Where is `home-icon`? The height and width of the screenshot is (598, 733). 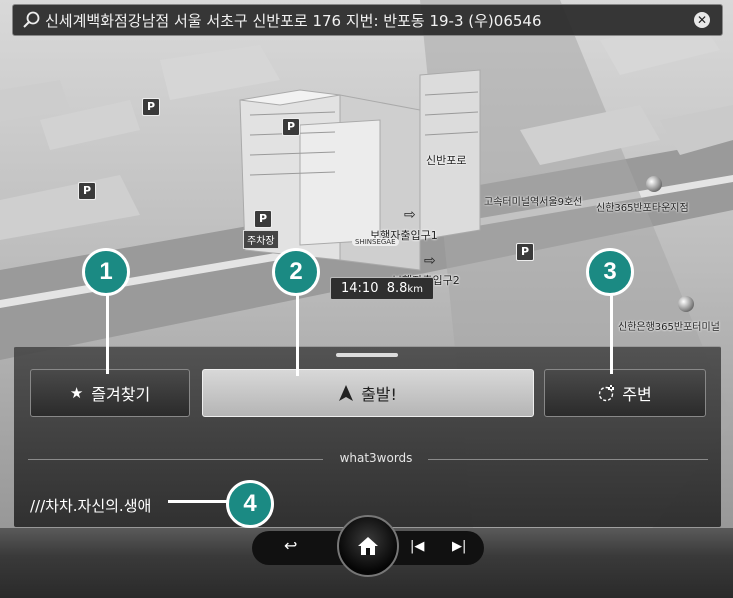
home-icon is located at coordinates (368, 546).